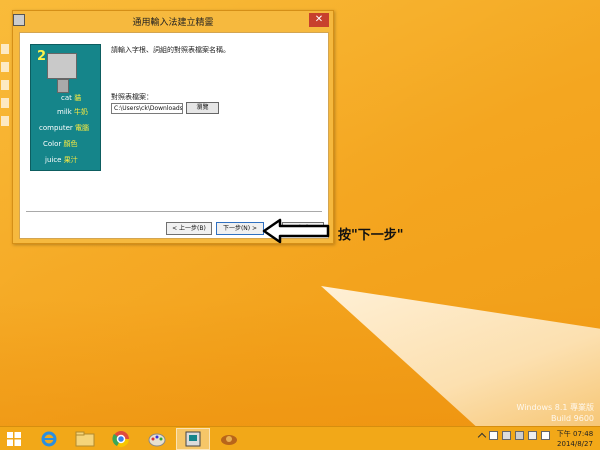 The width and height of the screenshot is (600, 450). Describe the element at coordinates (121, 439) in the screenshot. I see `chrome-icon` at that location.